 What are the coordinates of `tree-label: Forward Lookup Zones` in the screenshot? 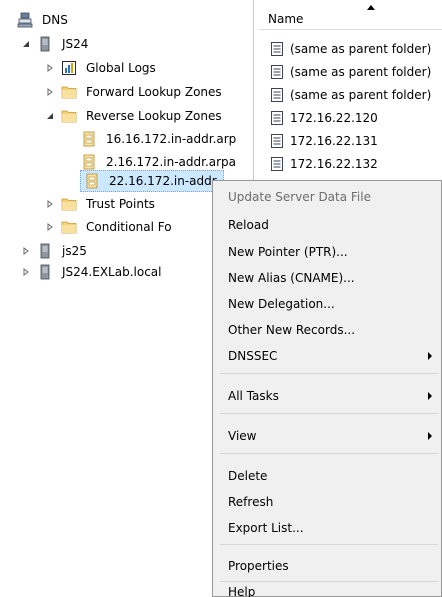 It's located at (154, 92).